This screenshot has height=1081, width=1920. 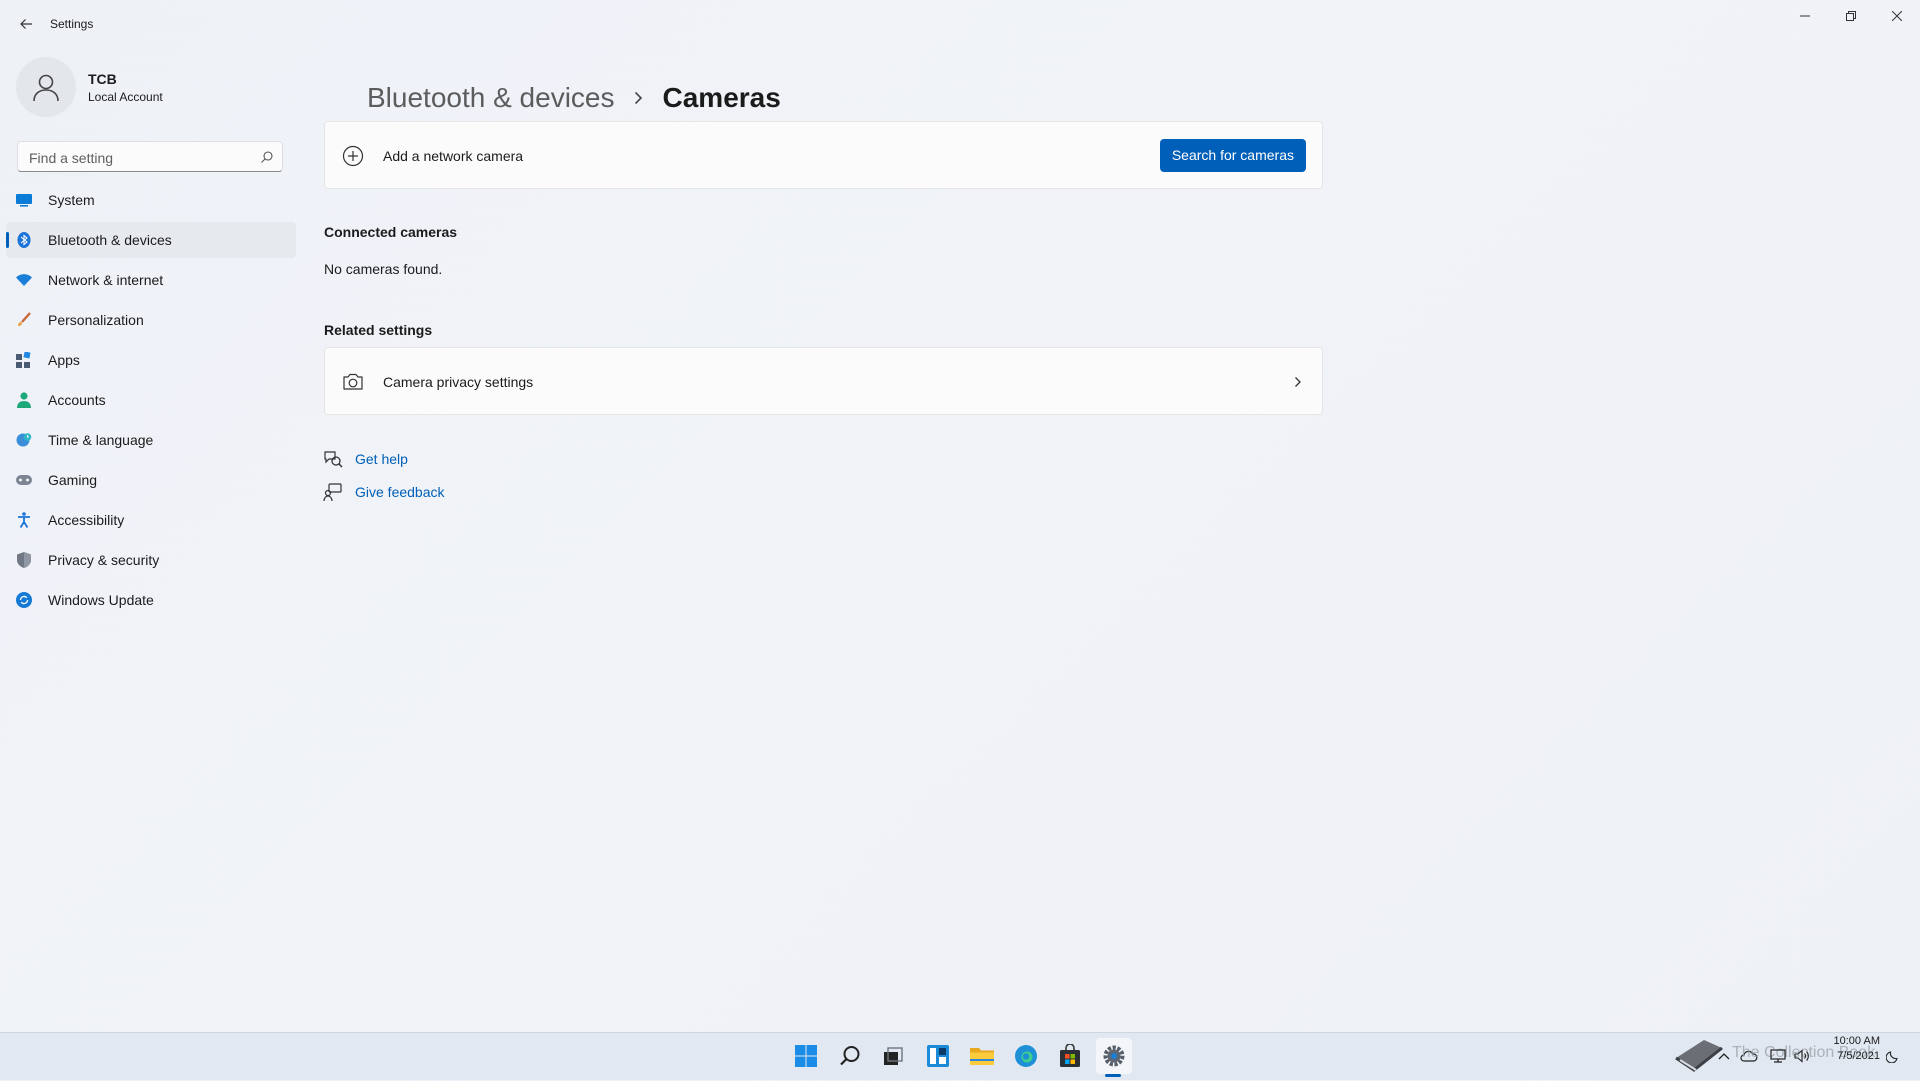 What do you see at coordinates (64, 360) in the screenshot?
I see `sidebar-item-label: Apps` at bounding box center [64, 360].